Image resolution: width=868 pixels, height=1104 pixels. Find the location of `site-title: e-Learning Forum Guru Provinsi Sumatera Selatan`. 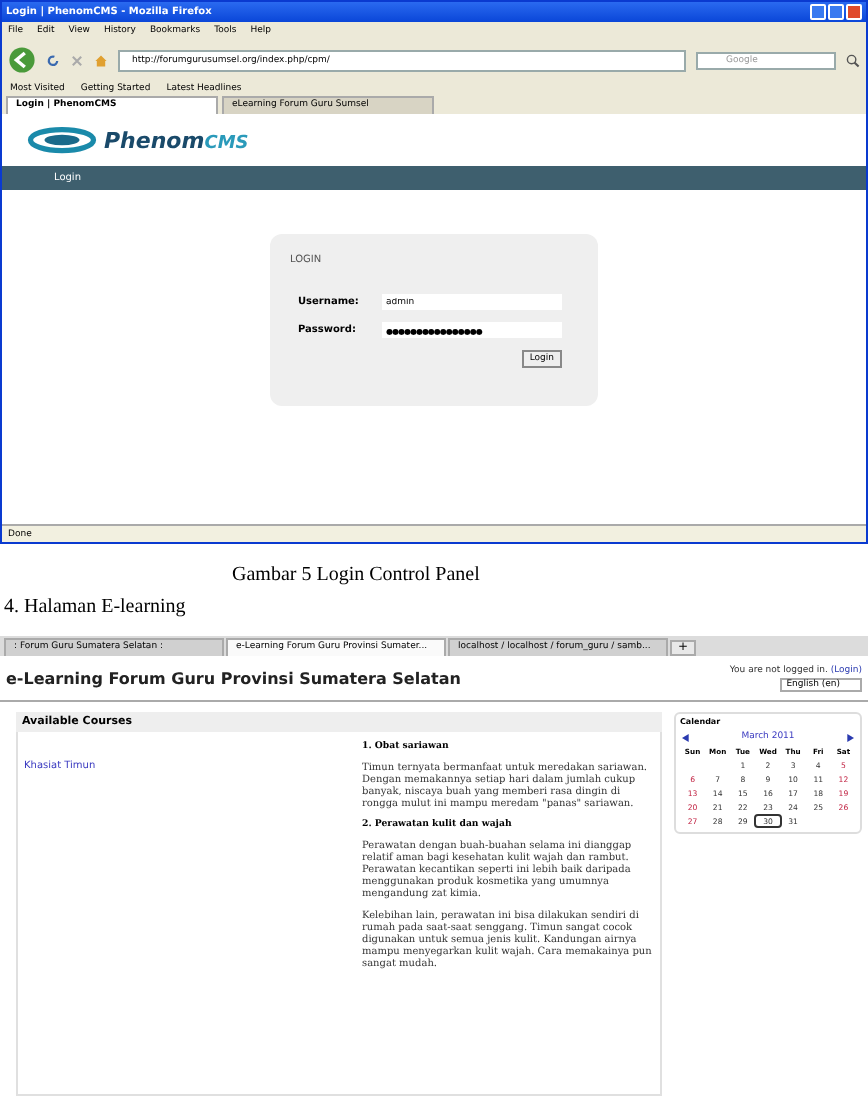

site-title: e-Learning Forum Guru Provinsi Sumatera Selatan is located at coordinates (233, 678).